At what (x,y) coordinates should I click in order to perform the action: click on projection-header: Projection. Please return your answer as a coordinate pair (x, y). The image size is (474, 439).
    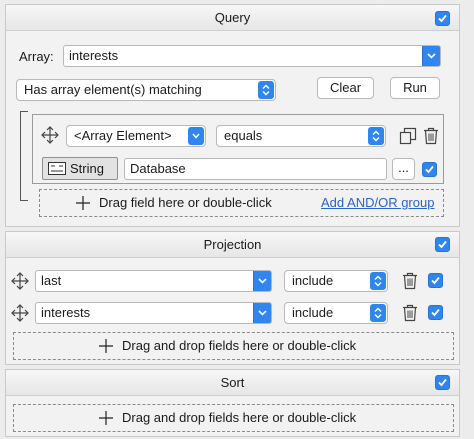
    Looking at the image, I should click on (232, 245).